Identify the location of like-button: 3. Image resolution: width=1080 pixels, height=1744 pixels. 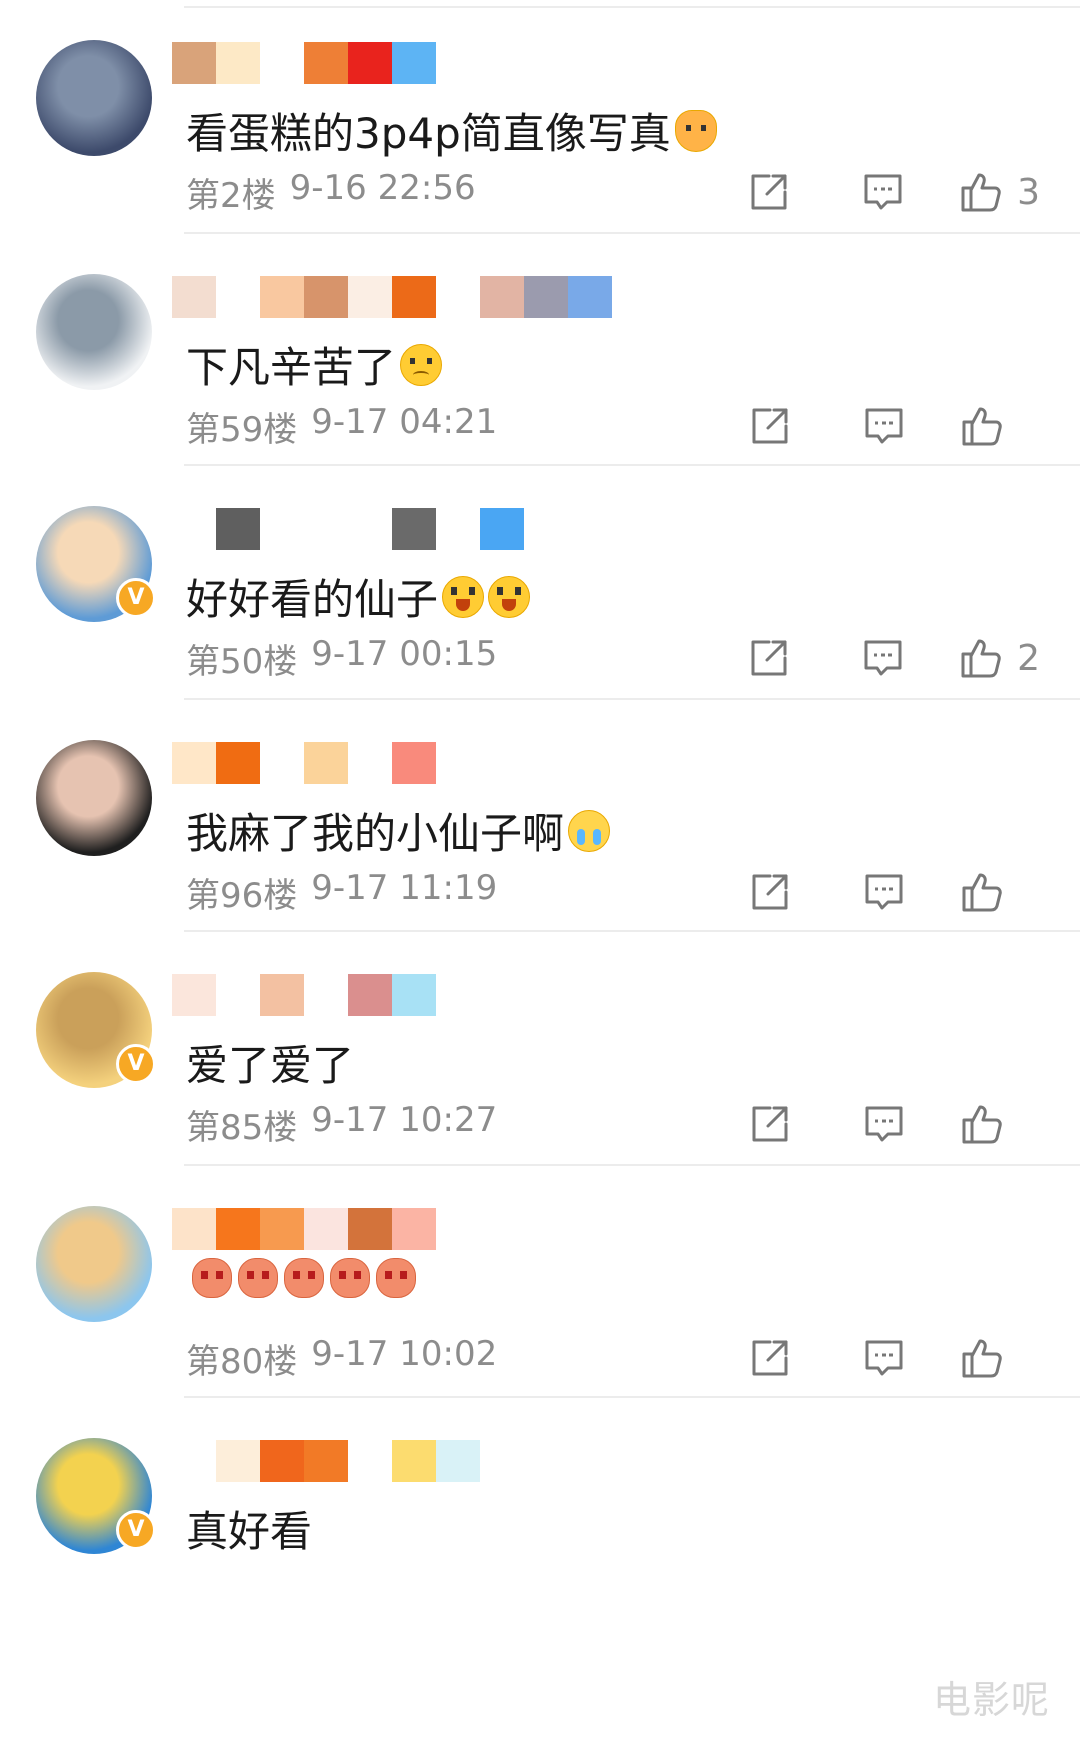
(999, 192).